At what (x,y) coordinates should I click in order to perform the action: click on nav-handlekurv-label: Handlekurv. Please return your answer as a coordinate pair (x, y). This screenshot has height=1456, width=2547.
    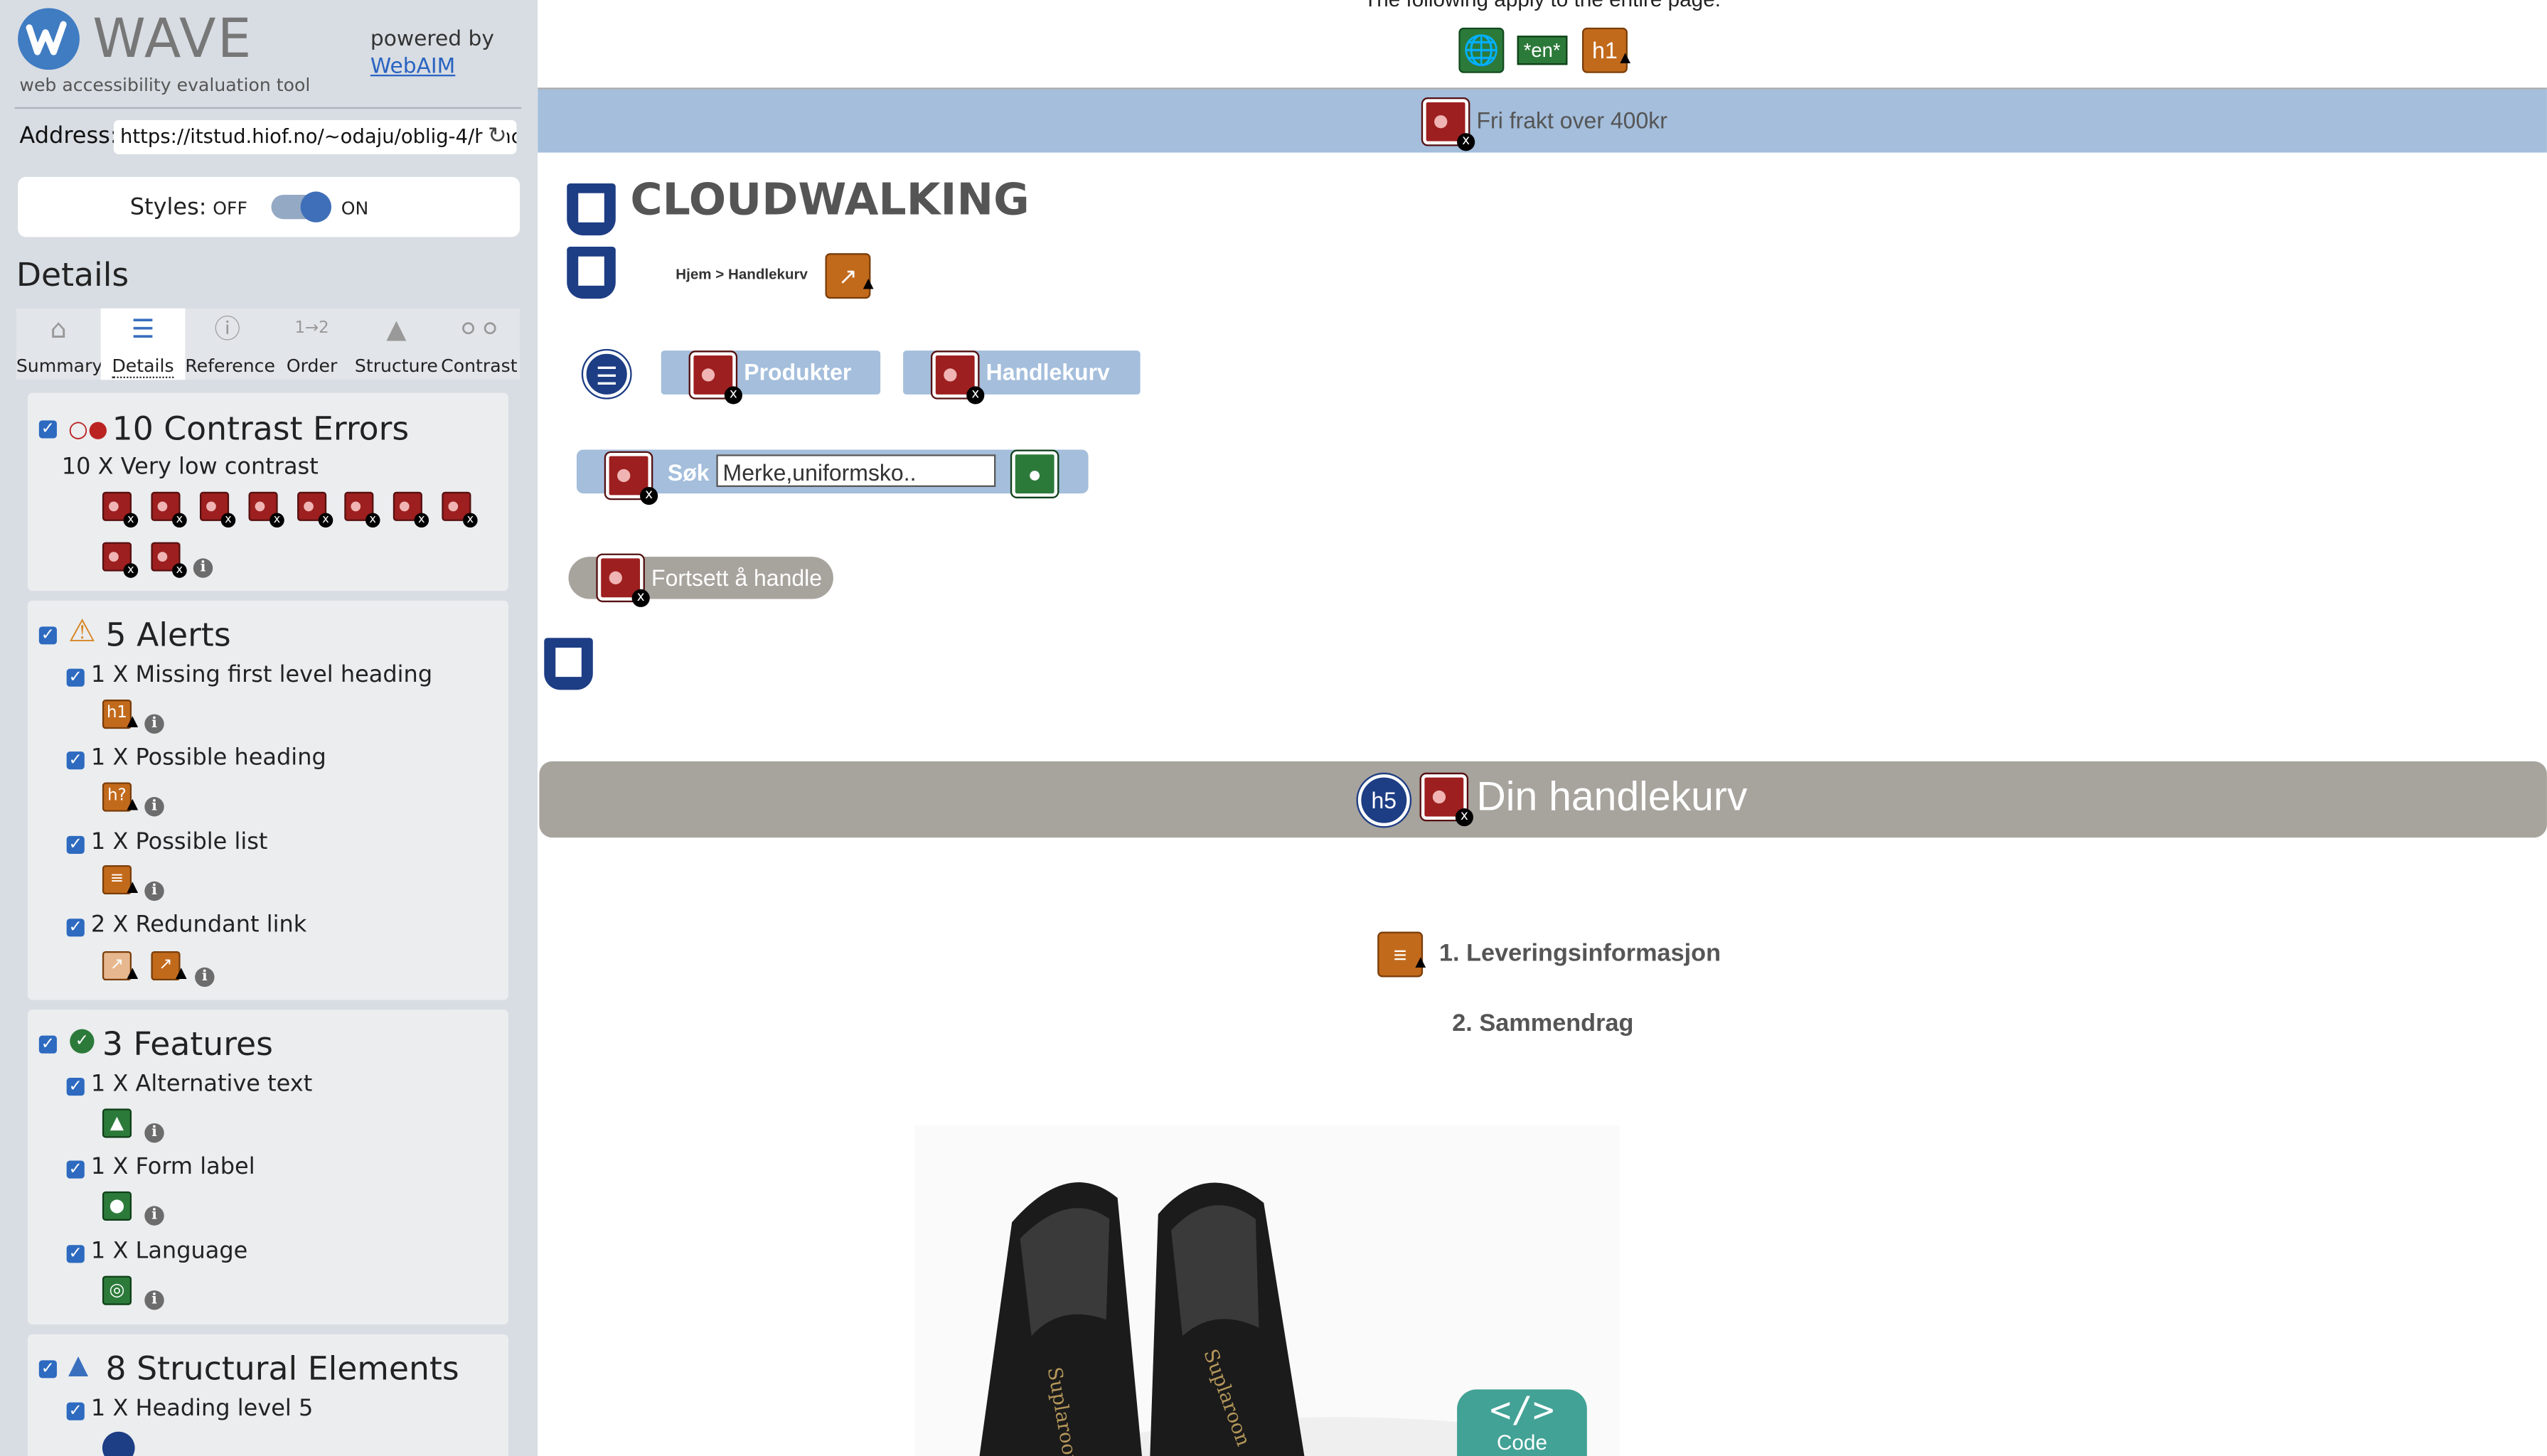
    Looking at the image, I should click on (1048, 372).